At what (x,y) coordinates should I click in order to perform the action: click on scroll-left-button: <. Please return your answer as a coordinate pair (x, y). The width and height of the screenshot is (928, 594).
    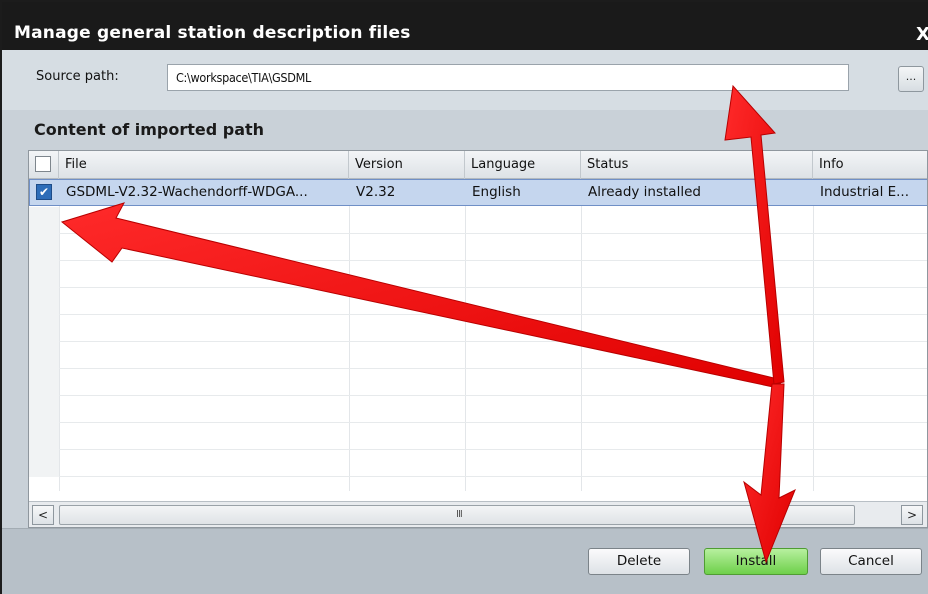
    Looking at the image, I should click on (43, 515).